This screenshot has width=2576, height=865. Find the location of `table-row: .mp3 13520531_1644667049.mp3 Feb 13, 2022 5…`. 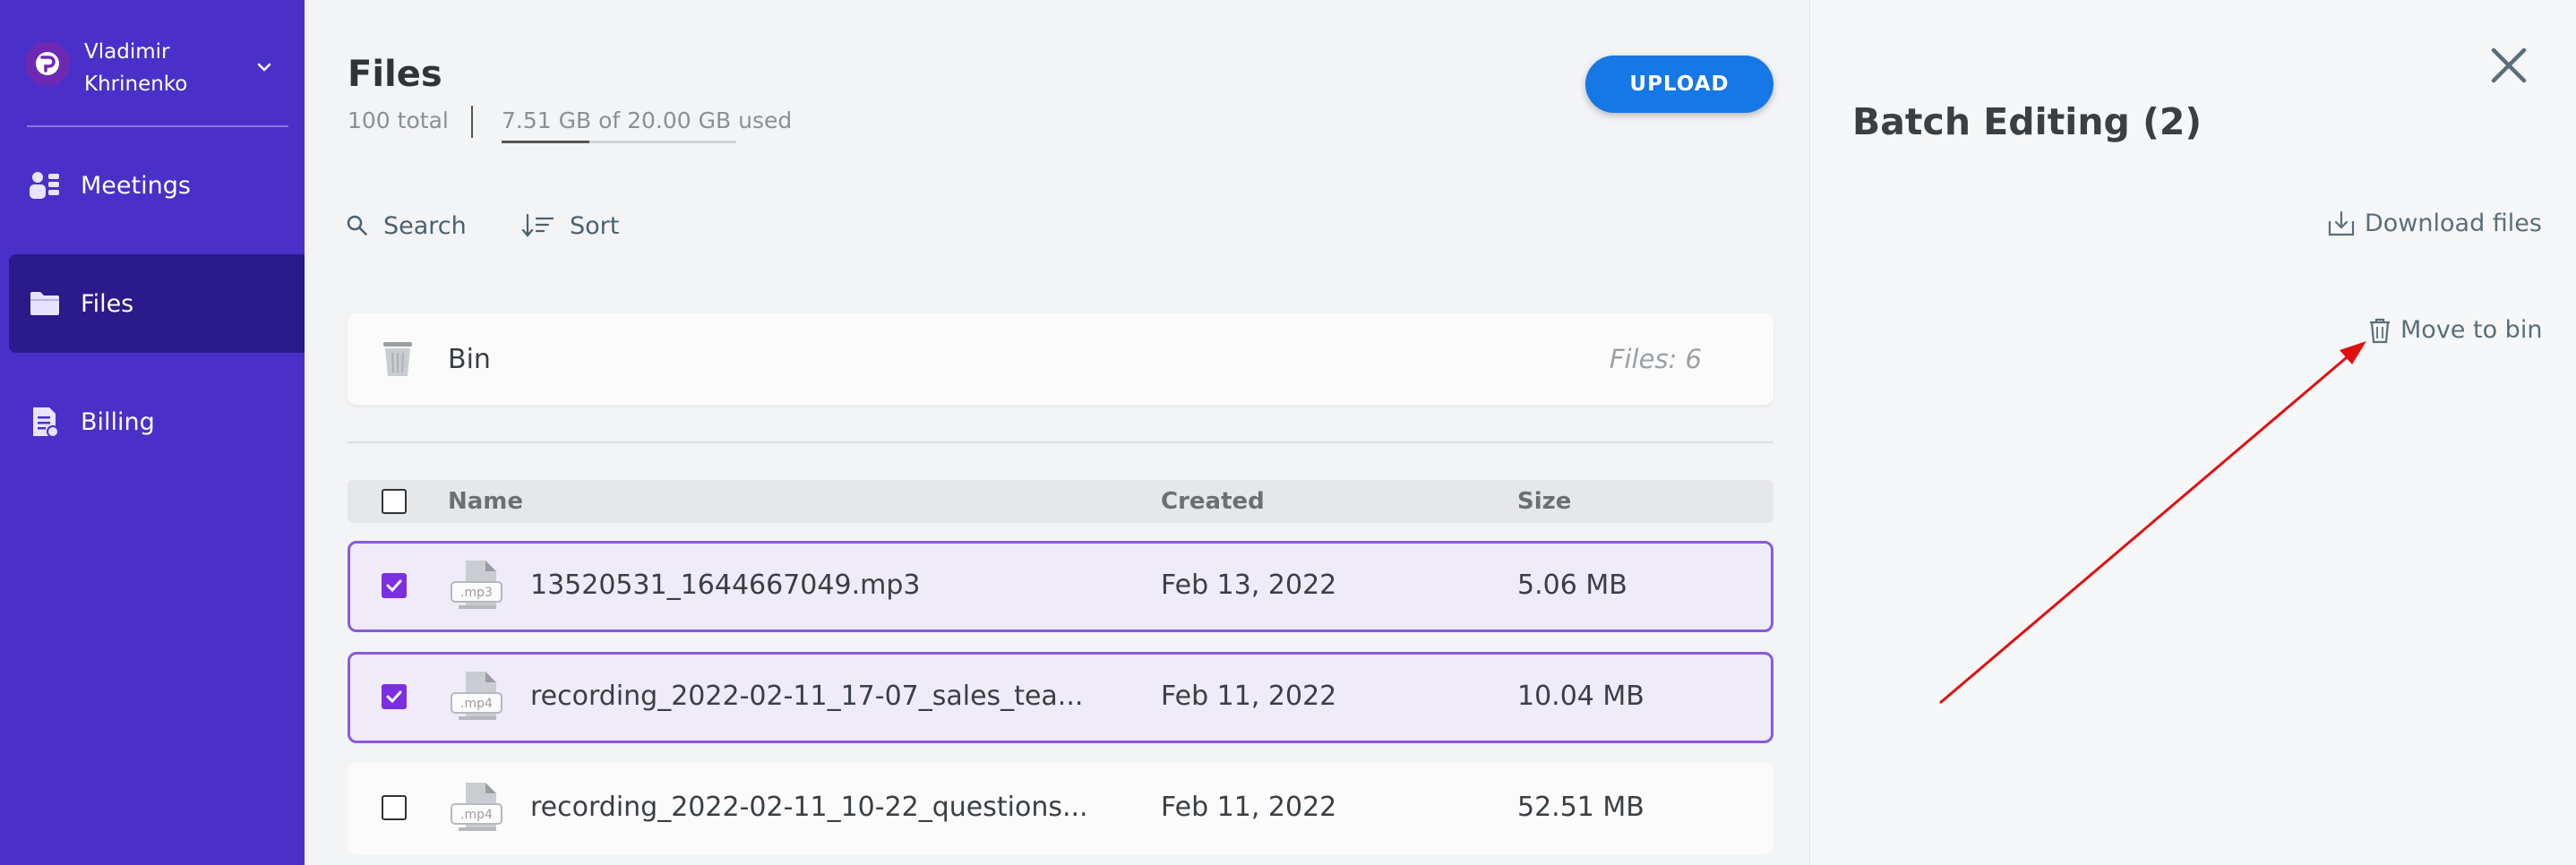

table-row: .mp3 13520531_1644667049.mp3 Feb 13, 2022 5… is located at coordinates (1060, 586).